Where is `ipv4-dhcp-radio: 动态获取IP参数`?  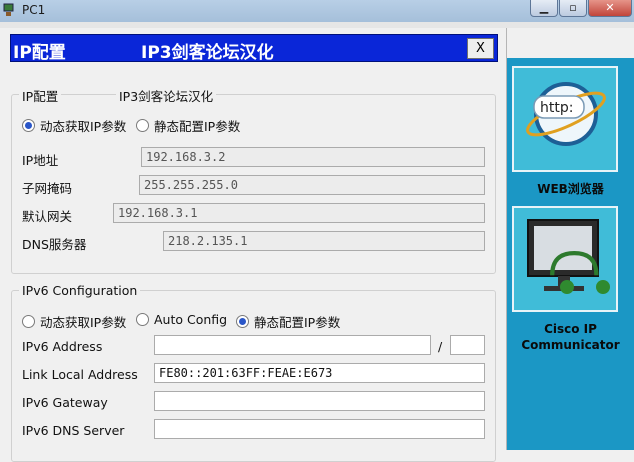 ipv4-dhcp-radio: 动态获取IP参数 is located at coordinates (74, 125).